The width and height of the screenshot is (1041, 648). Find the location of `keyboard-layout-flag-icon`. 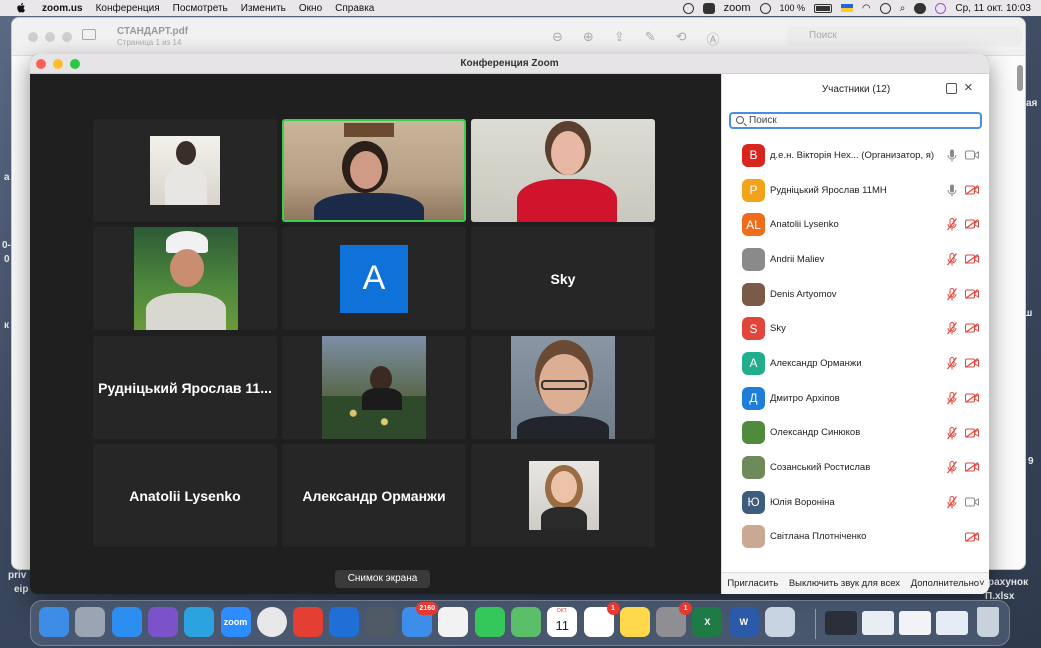

keyboard-layout-flag-icon is located at coordinates (847, 8).